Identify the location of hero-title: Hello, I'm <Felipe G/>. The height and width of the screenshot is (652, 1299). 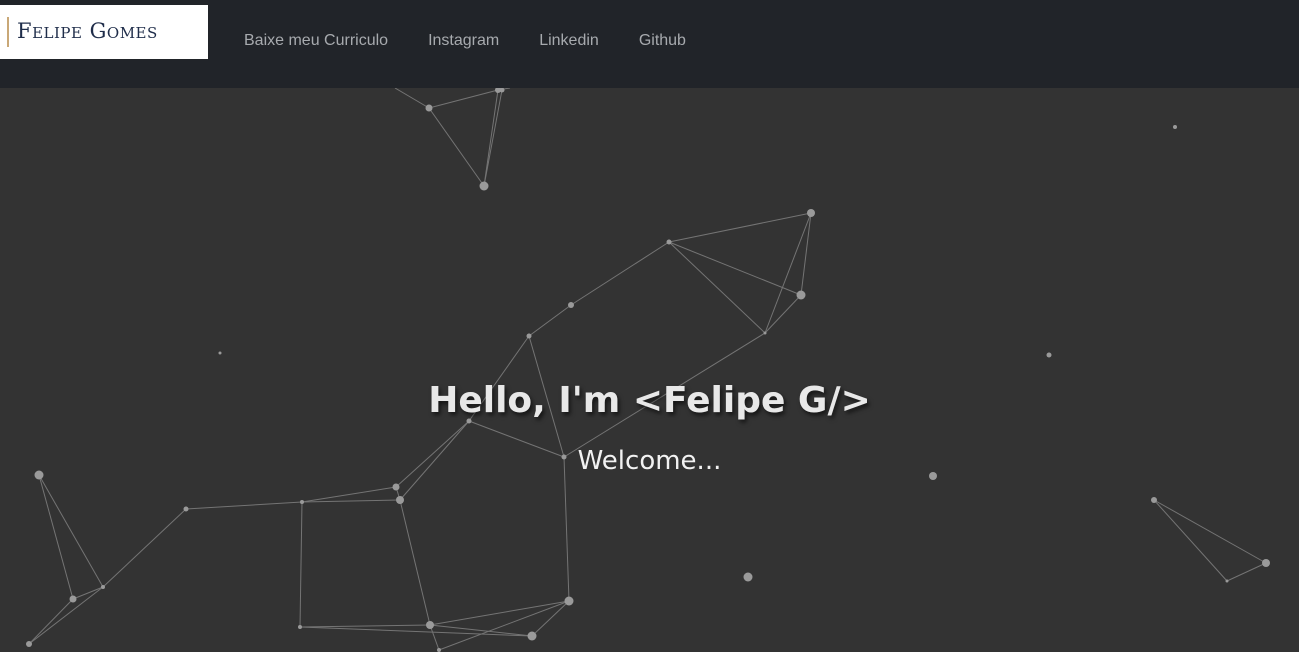
(649, 400).